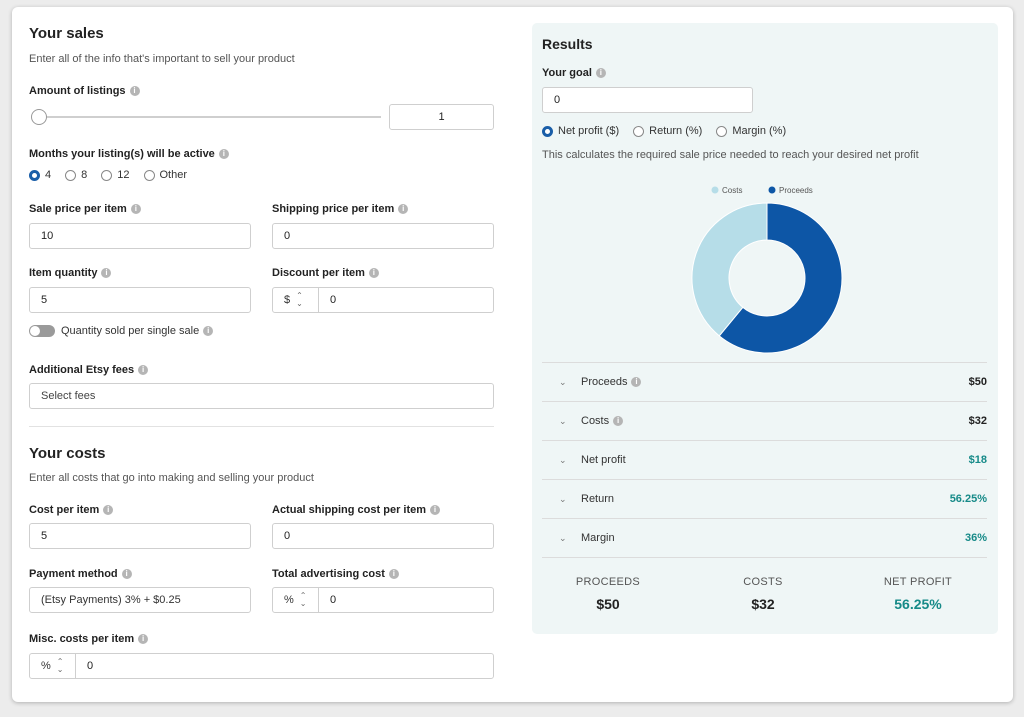  I want to click on etsy-fees-label-text: Additional Etsy fees, so click(82, 370).